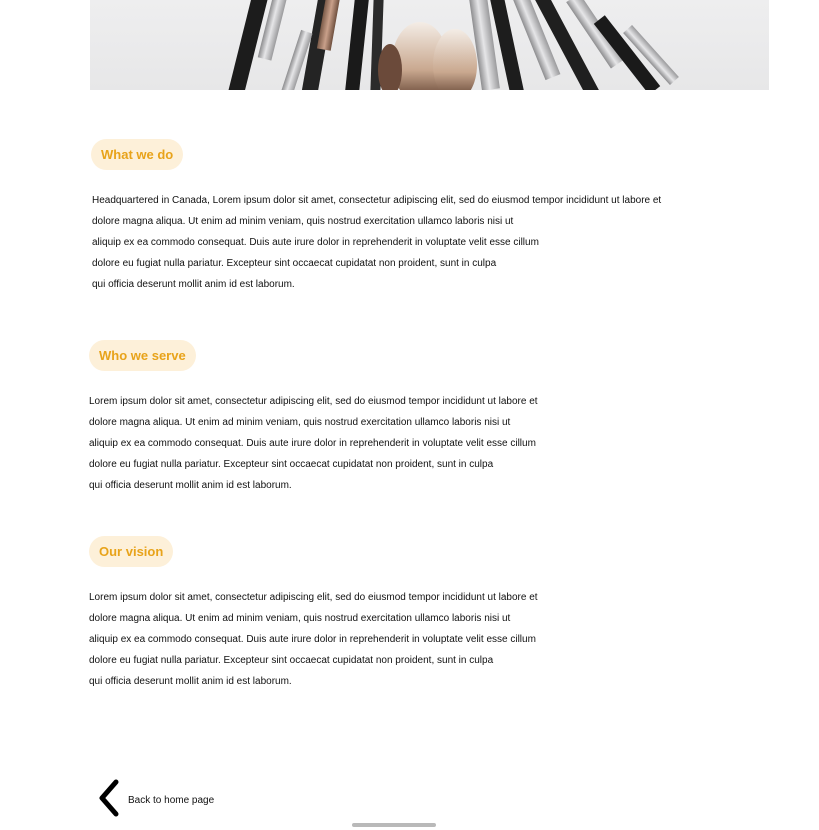  I want to click on section-heading-what-we-do: What we do, so click(137, 154).